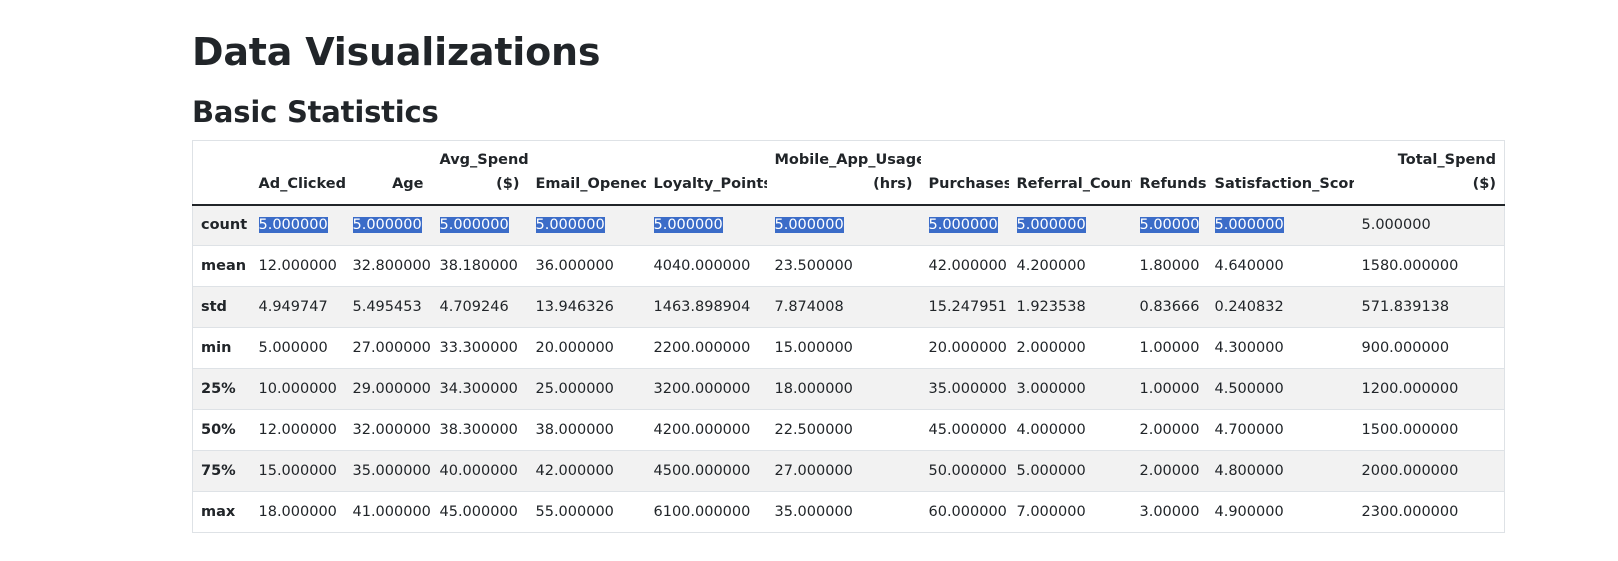  I want to click on table-cell: 40.000000, so click(480, 471).